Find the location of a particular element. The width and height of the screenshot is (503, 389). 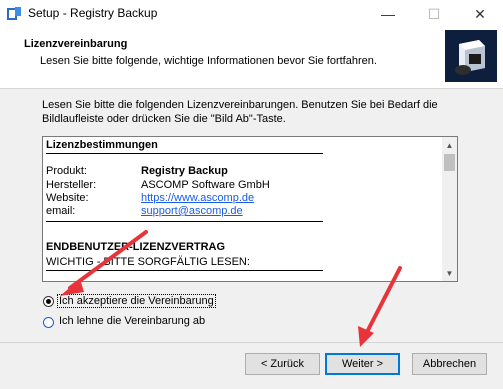

page-title: Lizenzvereinbarung is located at coordinates (76, 44).